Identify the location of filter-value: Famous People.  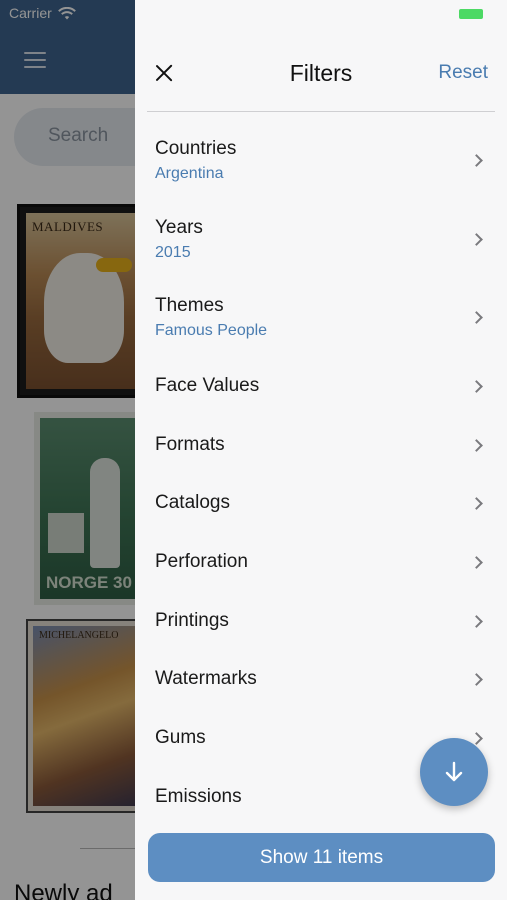
(211, 330).